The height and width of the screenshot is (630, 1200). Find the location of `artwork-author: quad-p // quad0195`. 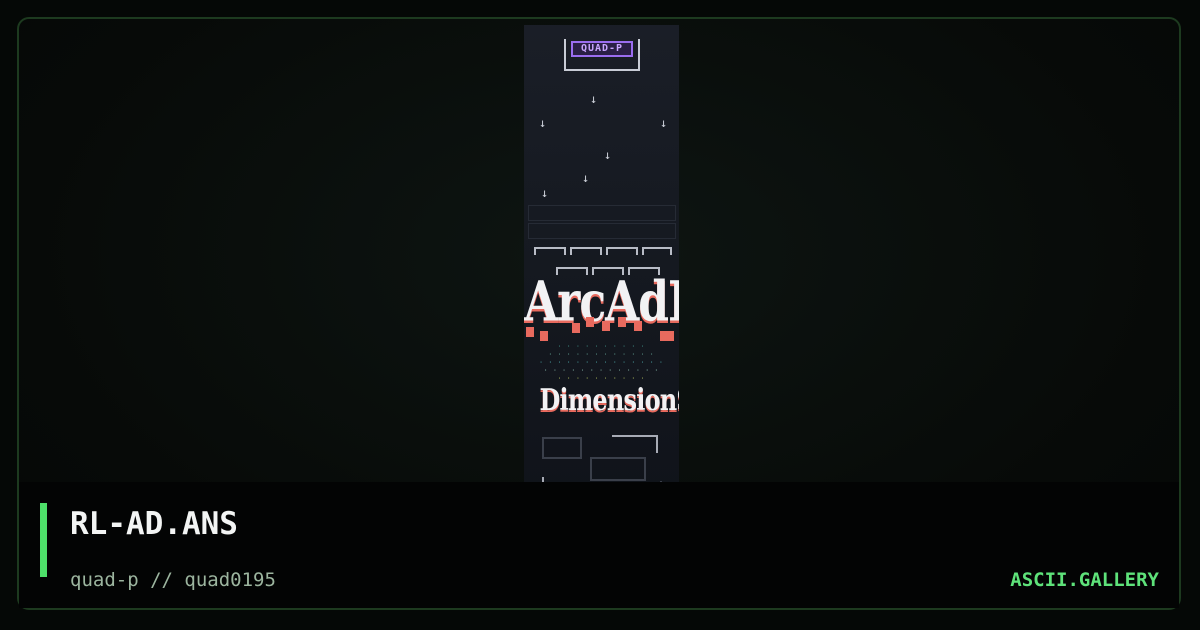

artwork-author: quad-p // quad0195 is located at coordinates (173, 580).